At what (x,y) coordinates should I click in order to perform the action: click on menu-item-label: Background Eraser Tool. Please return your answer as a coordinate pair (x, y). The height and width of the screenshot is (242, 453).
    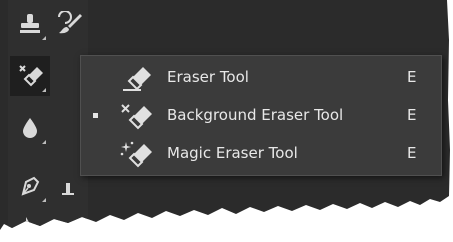
    Looking at the image, I should click on (255, 115).